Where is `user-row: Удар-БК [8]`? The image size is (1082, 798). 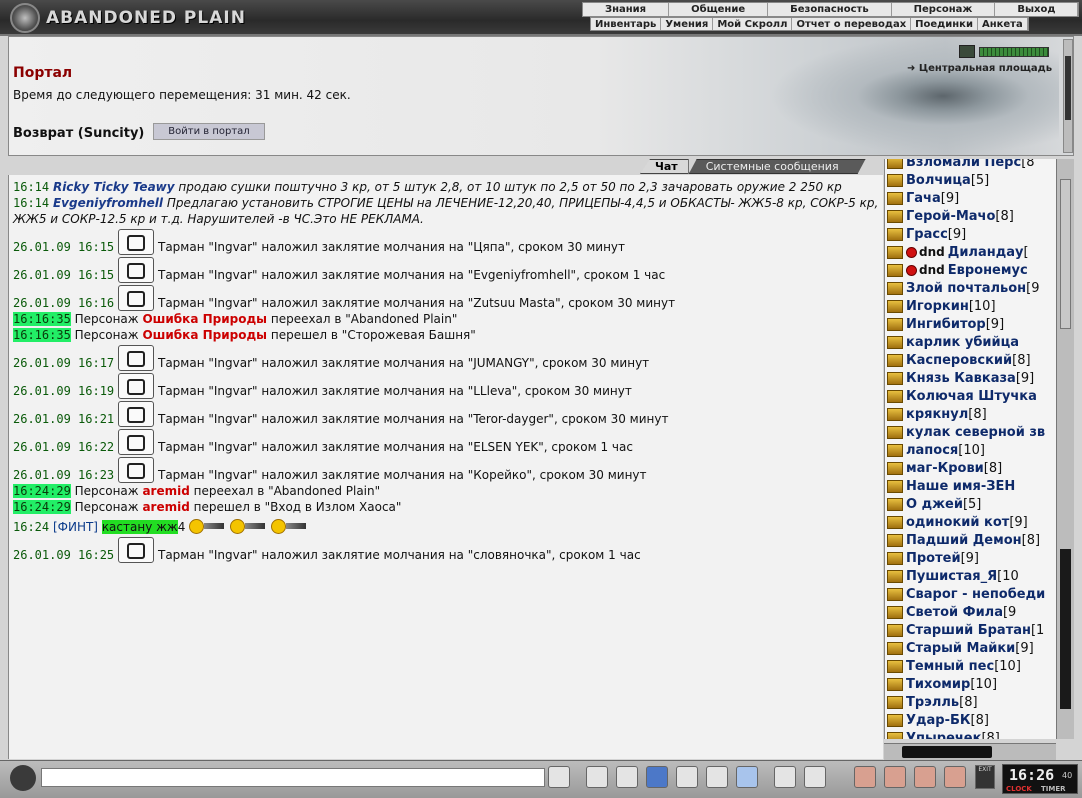 user-row: Удар-БК [8] is located at coordinates (979, 720).